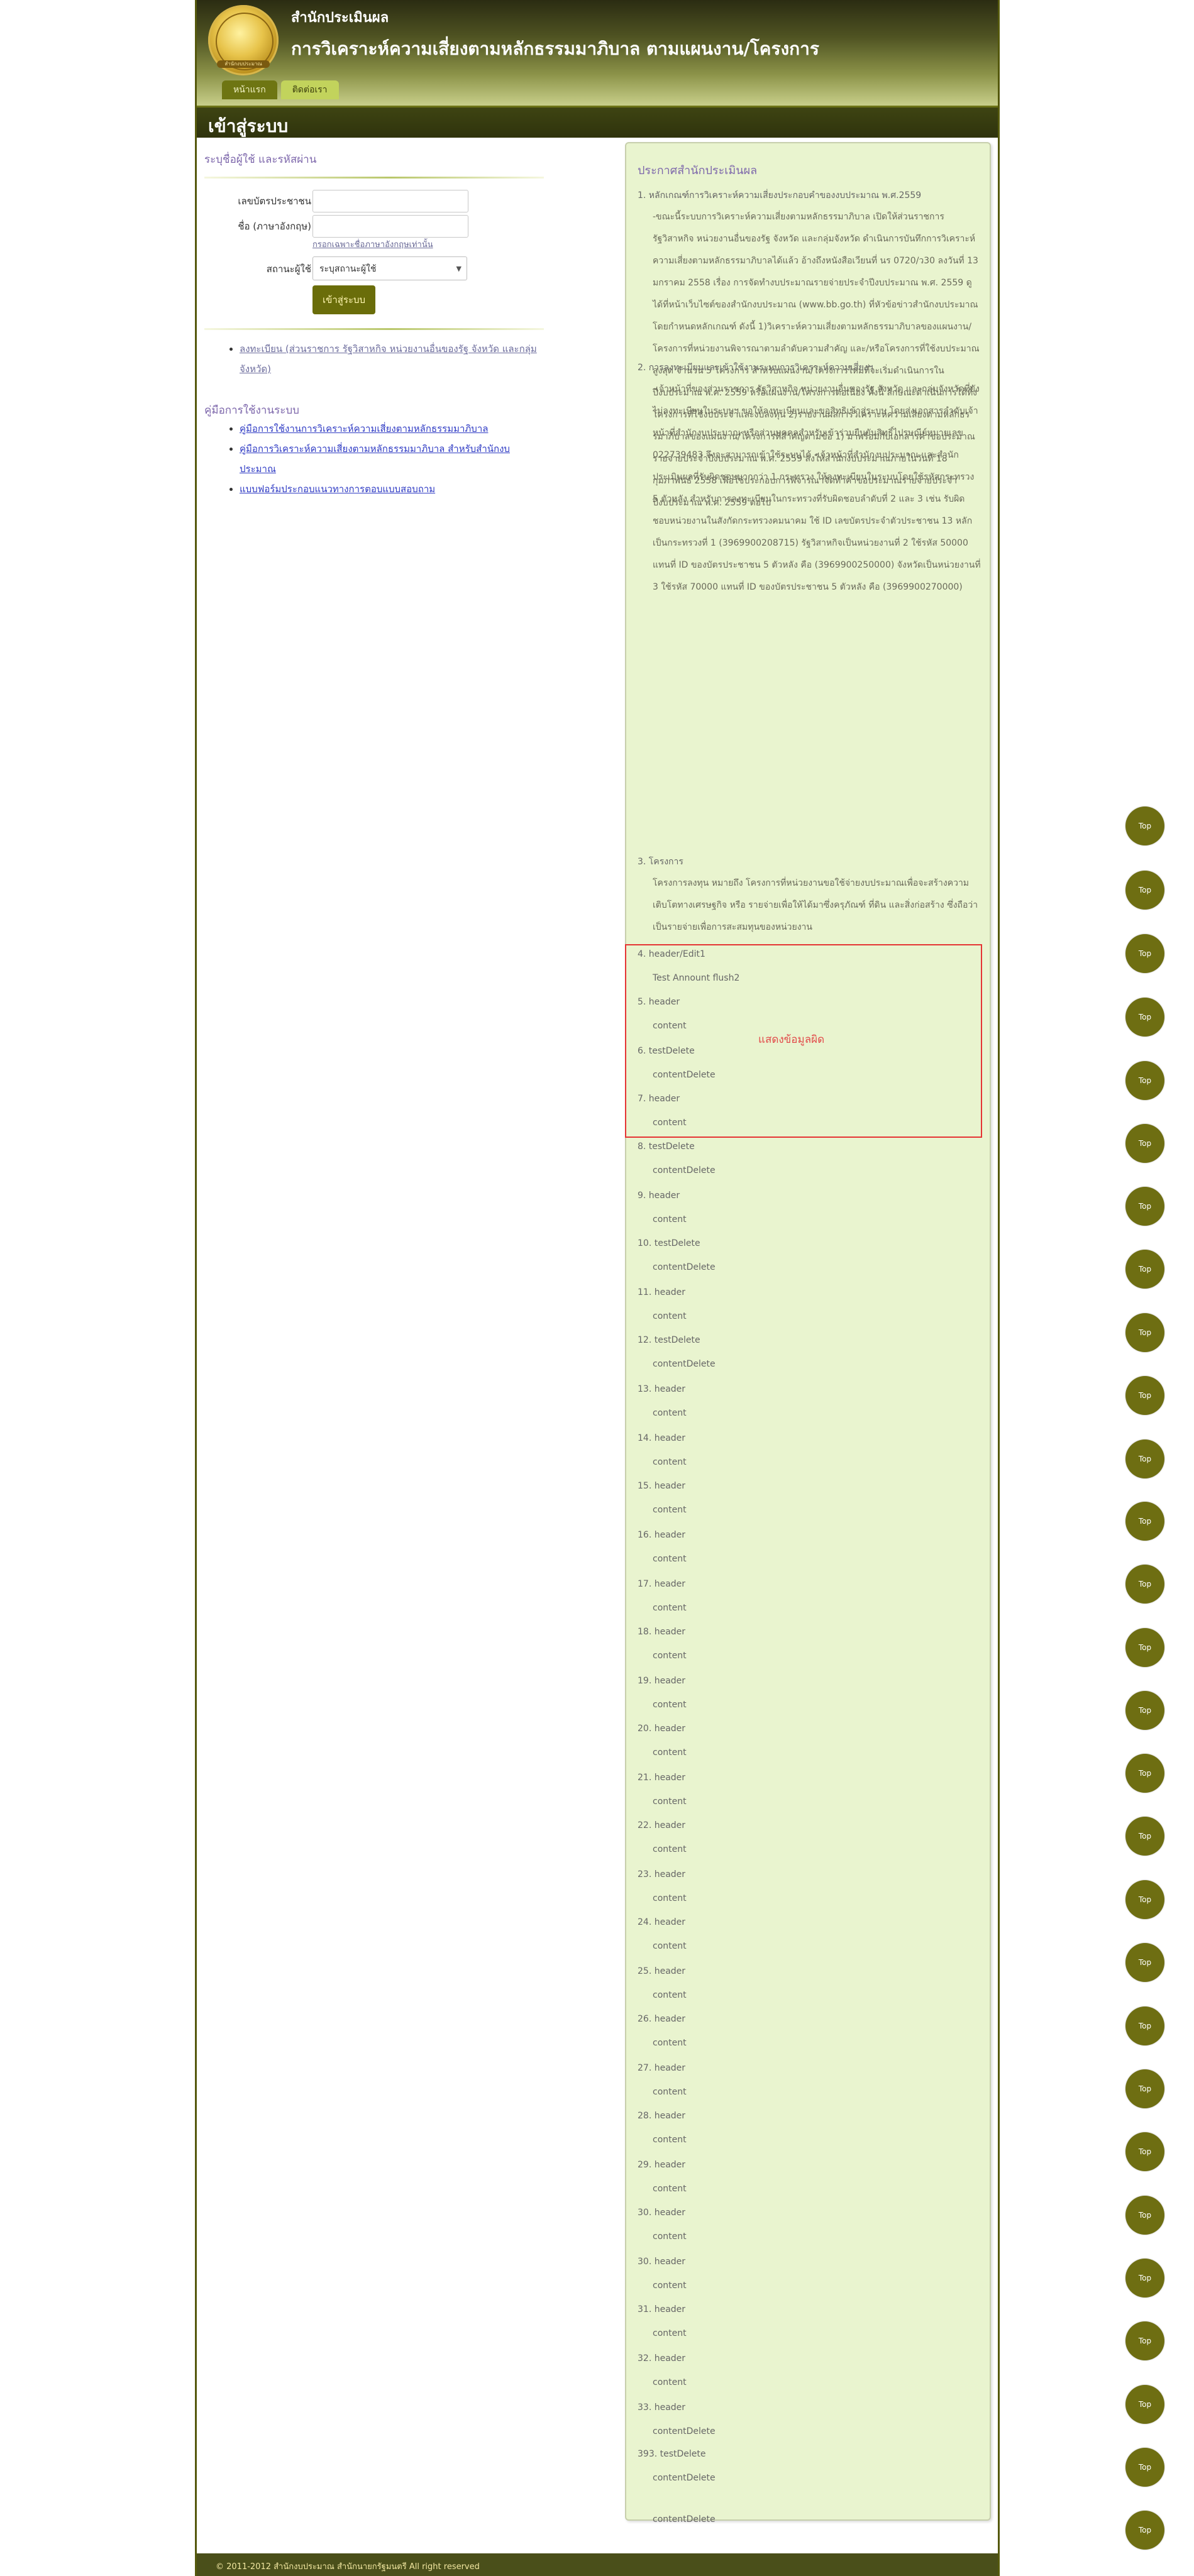 The width and height of the screenshot is (1194, 2576). I want to click on announcement-item-title: 27. header, so click(662, 2068).